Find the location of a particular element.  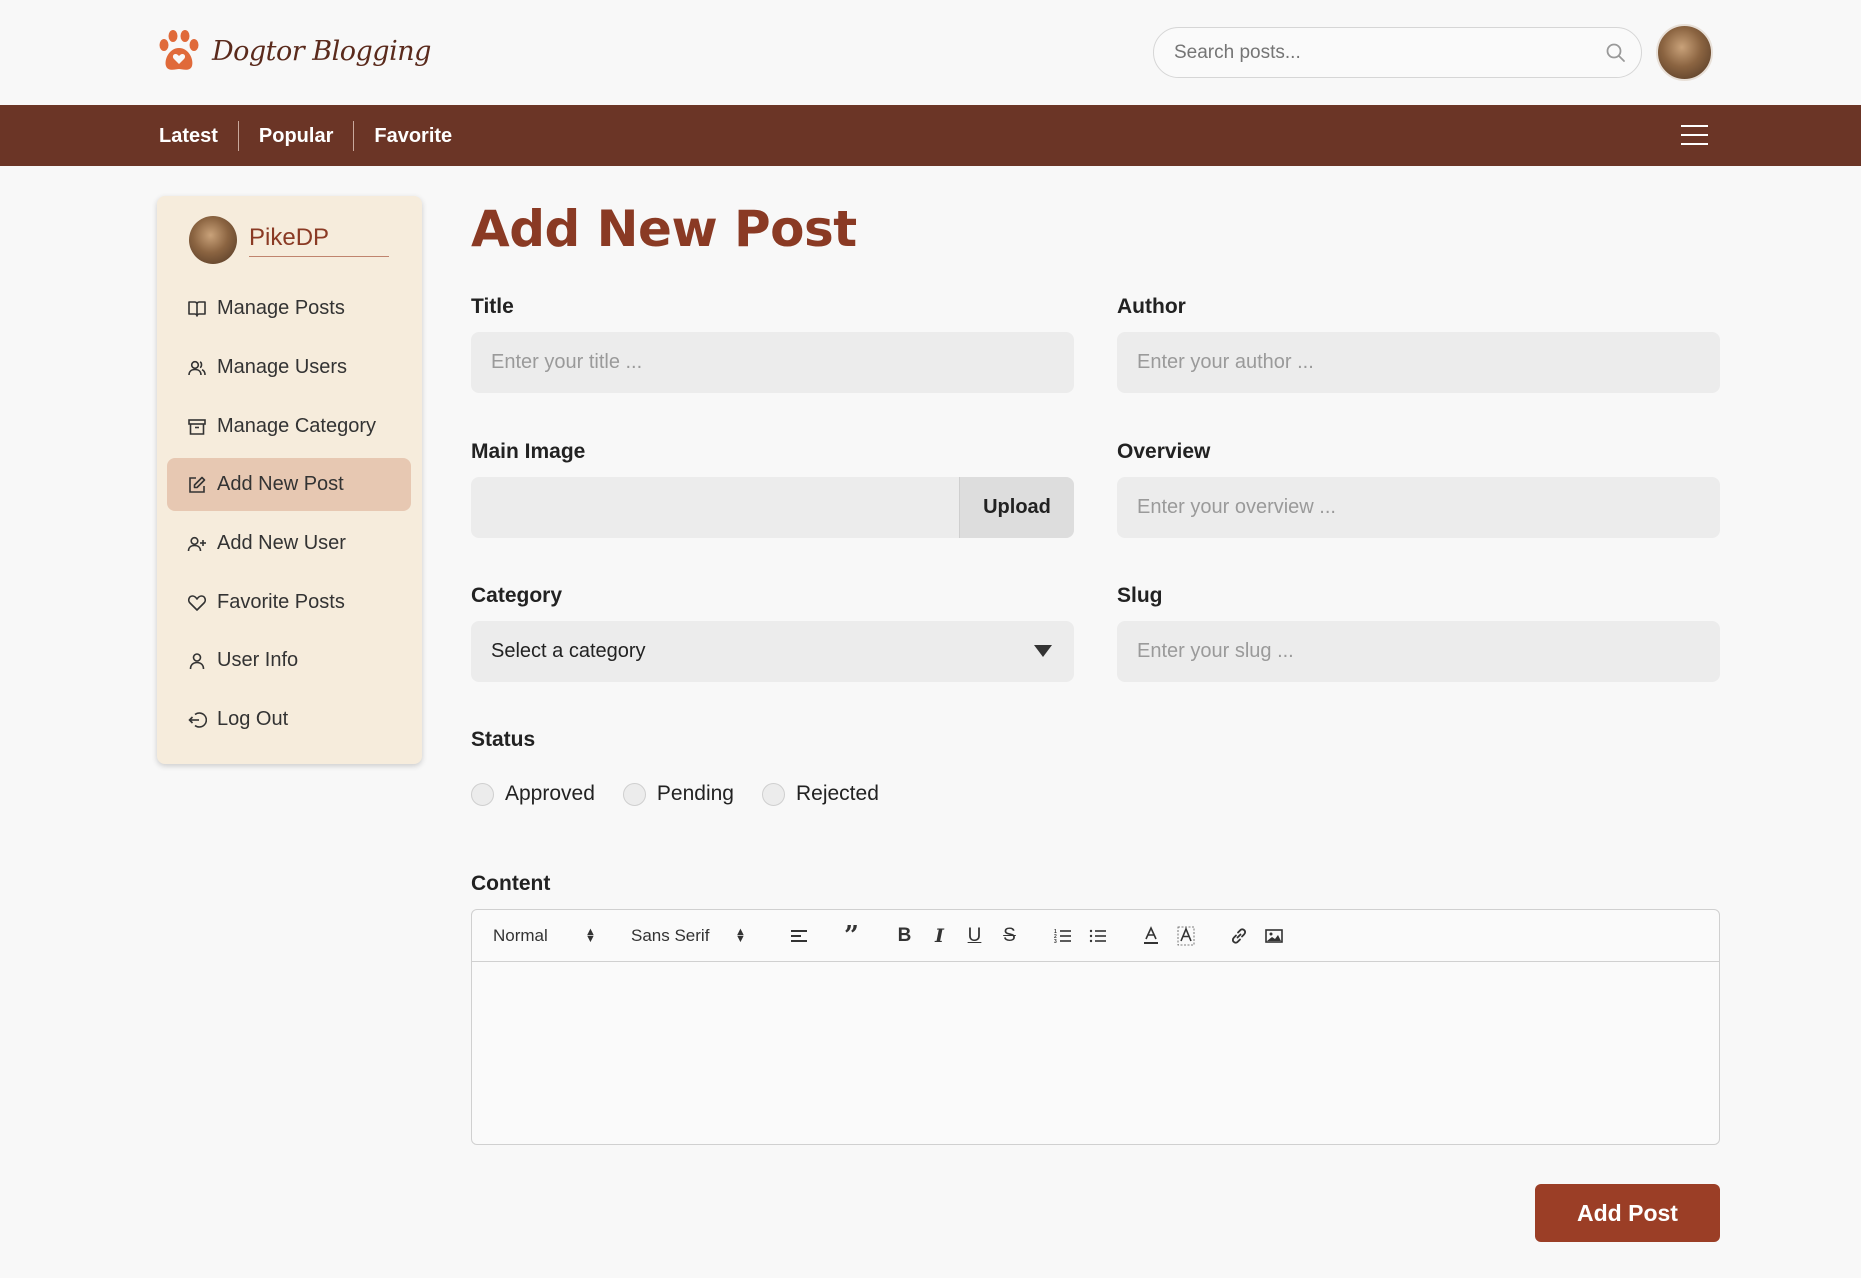

title-field is located at coordinates (772, 362).